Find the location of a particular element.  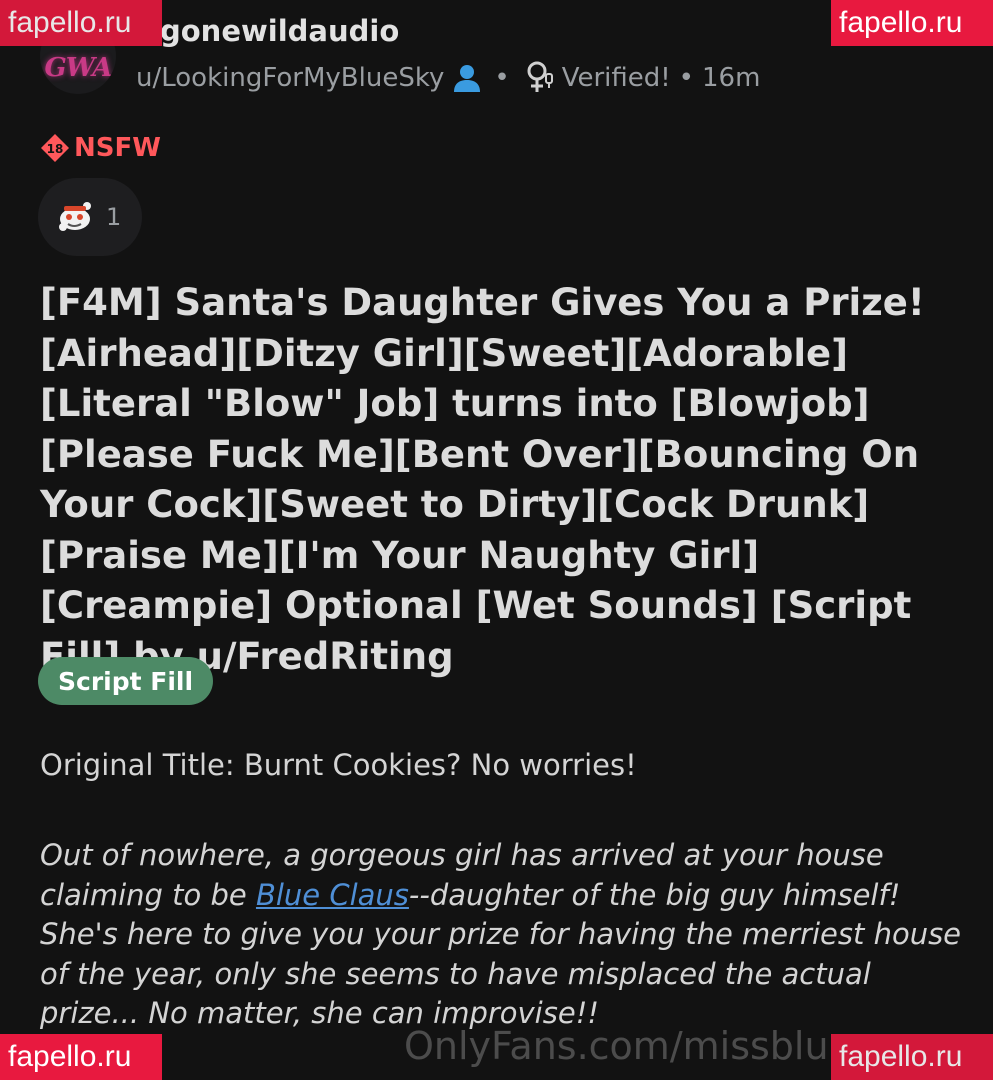

nsfw-18-icon: 18 is located at coordinates (55, 148).